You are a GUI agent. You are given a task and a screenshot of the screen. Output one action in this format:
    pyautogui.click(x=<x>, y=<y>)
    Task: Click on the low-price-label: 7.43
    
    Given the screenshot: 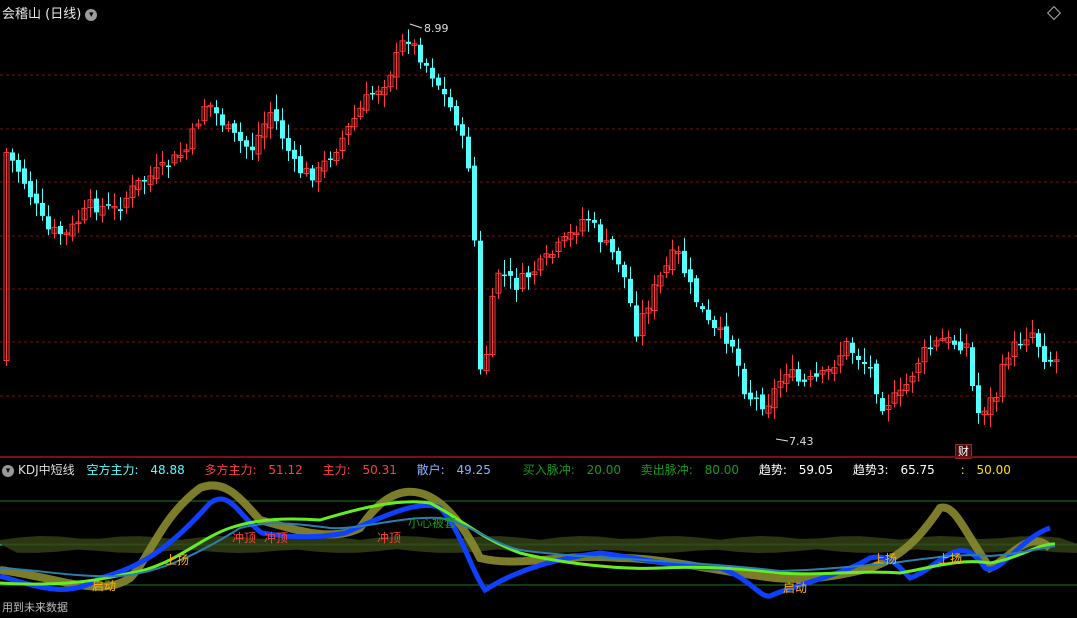 What is the action you would take?
    pyautogui.click(x=801, y=441)
    